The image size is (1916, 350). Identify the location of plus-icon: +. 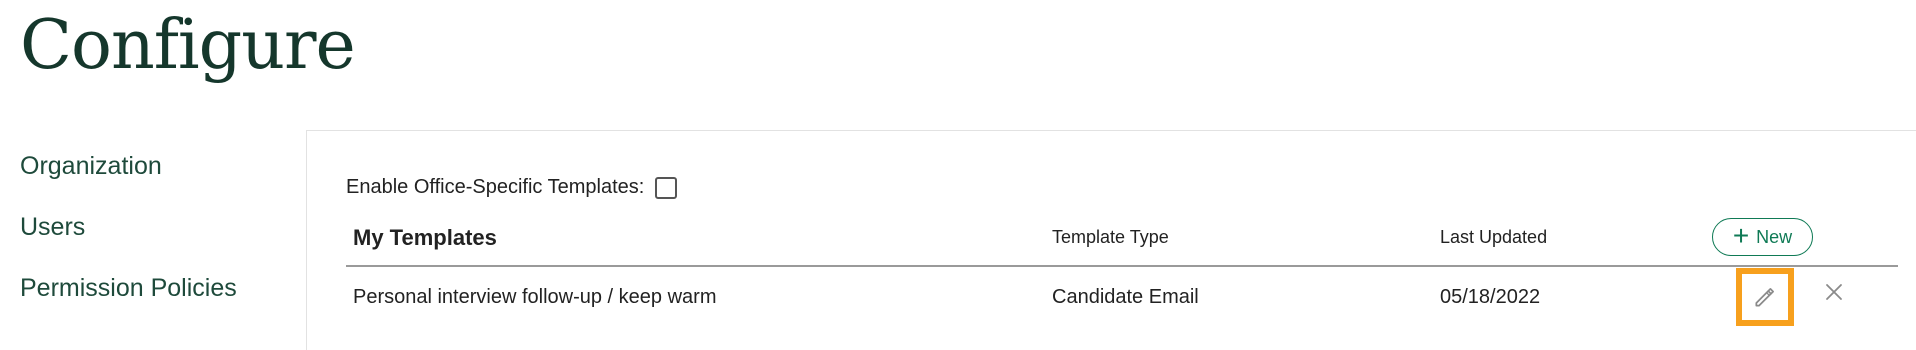
(1741, 235).